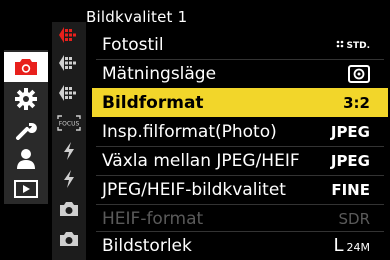 This screenshot has width=390, height=260. Describe the element at coordinates (147, 245) in the screenshot. I see `menu-item-label: Bildstorlek` at that location.